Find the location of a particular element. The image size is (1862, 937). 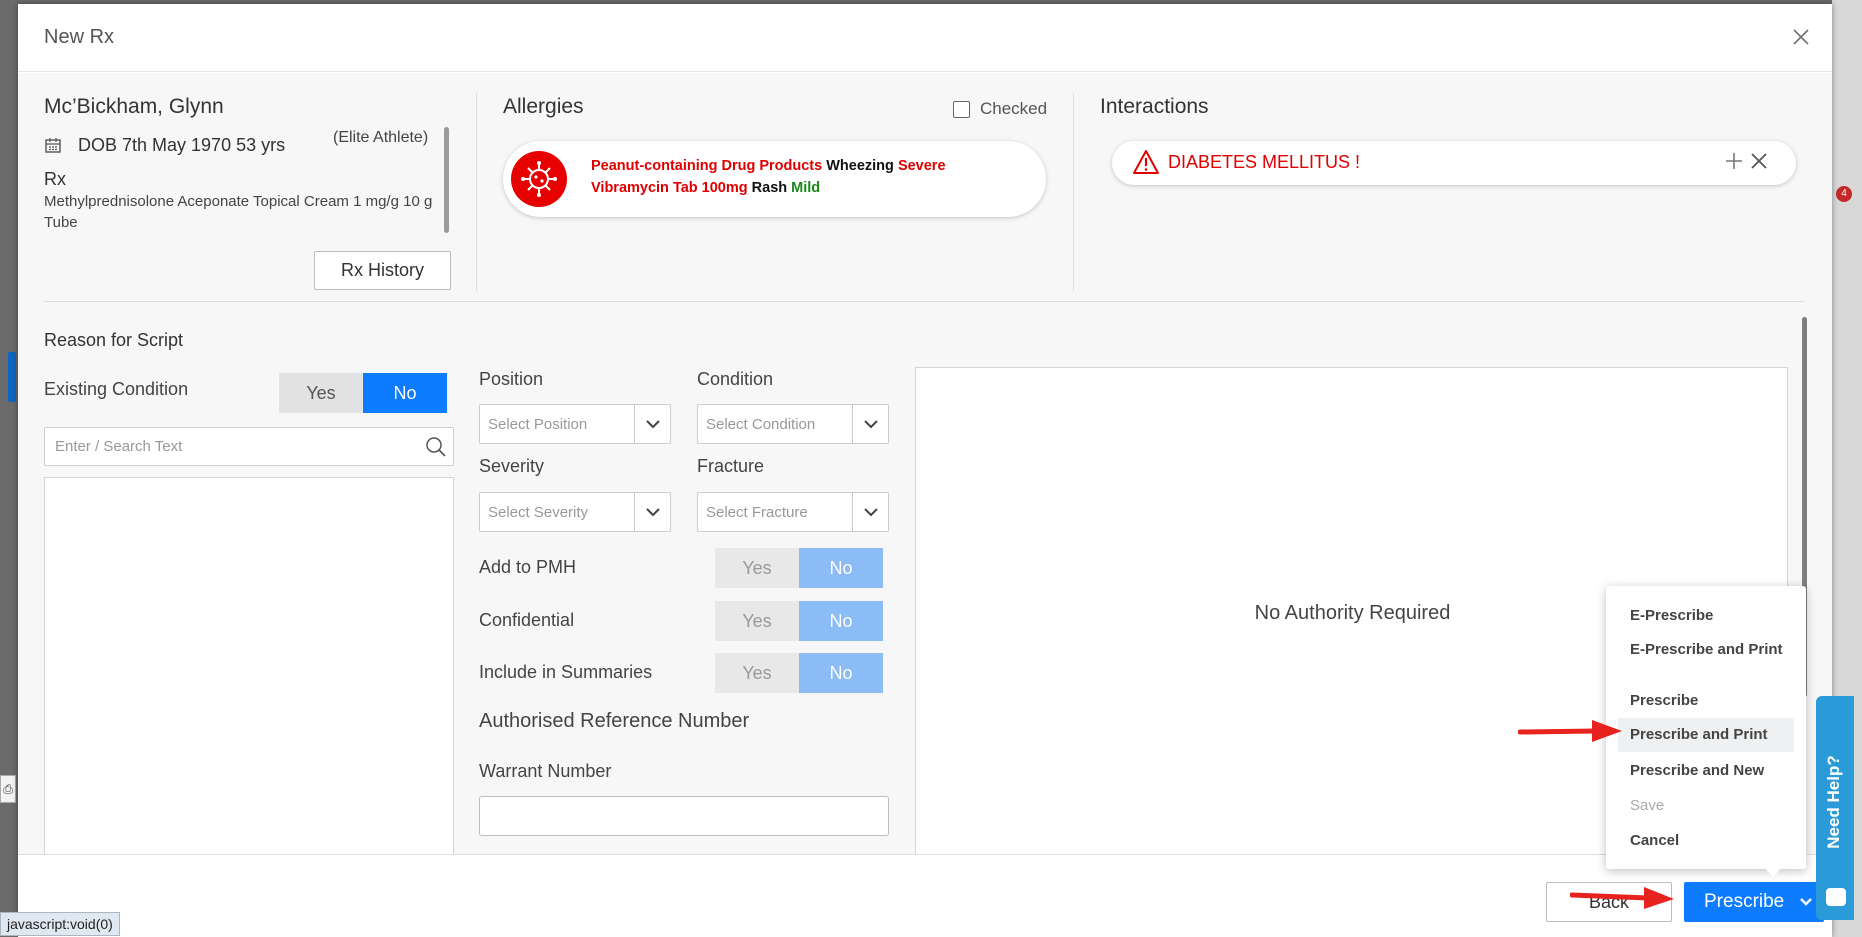

confidential-no: No is located at coordinates (841, 621).